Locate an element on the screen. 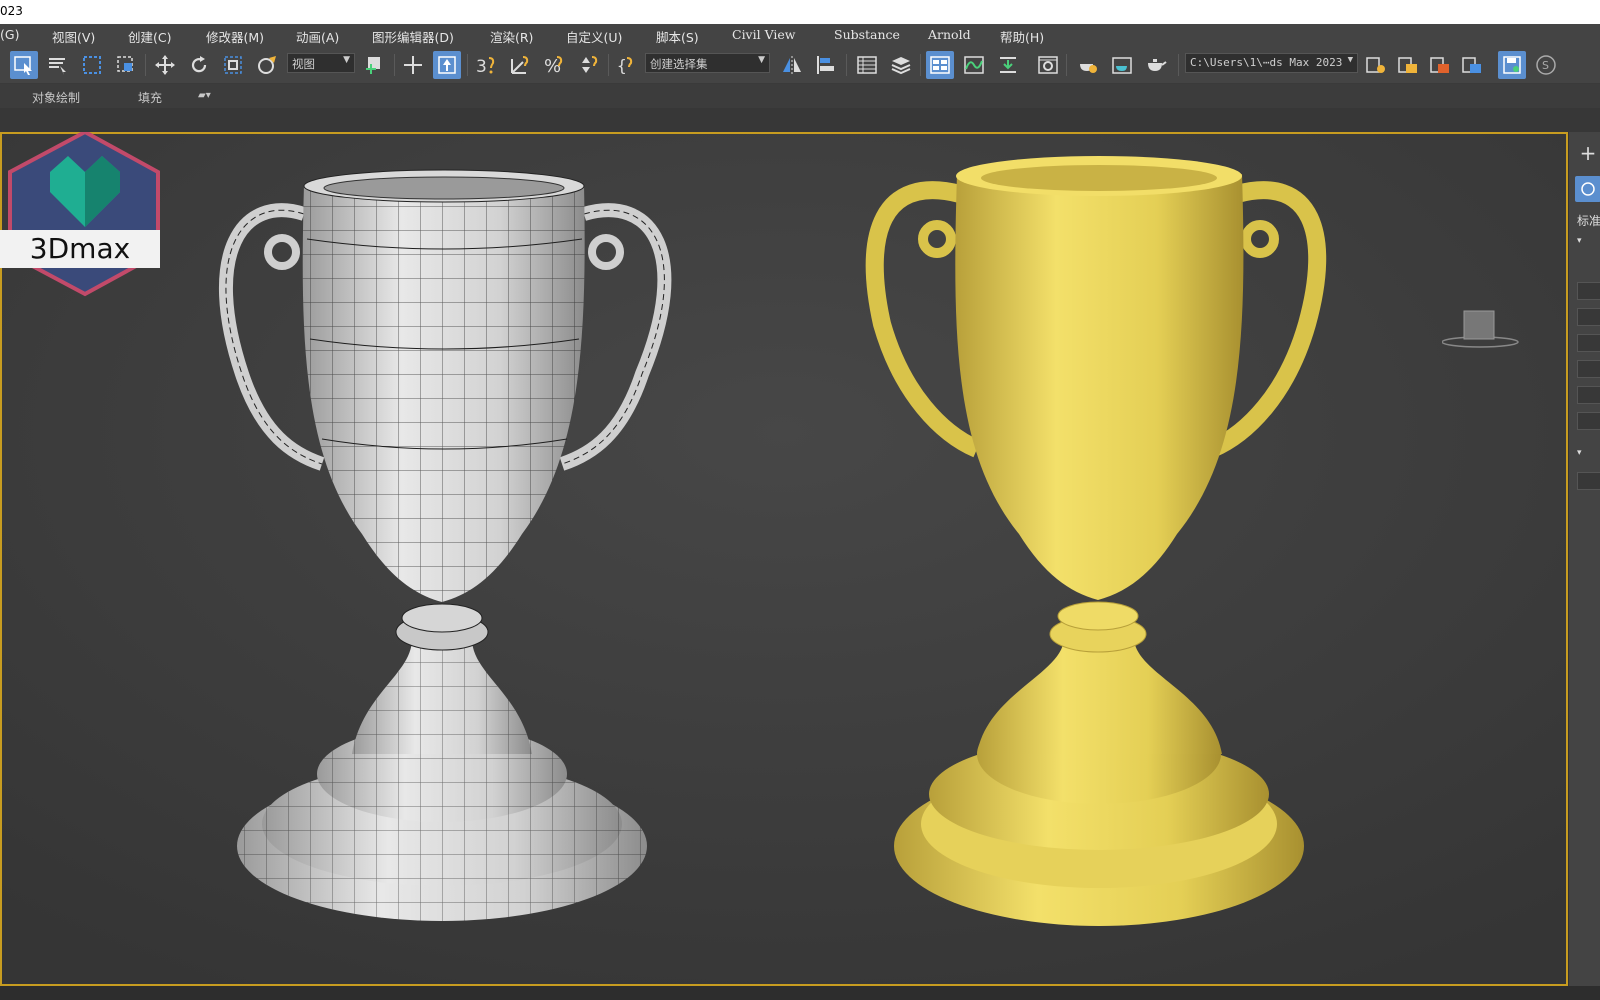 This screenshot has height=1000, width=1600. keyboard-shortcut-override-button is located at coordinates (447, 65).